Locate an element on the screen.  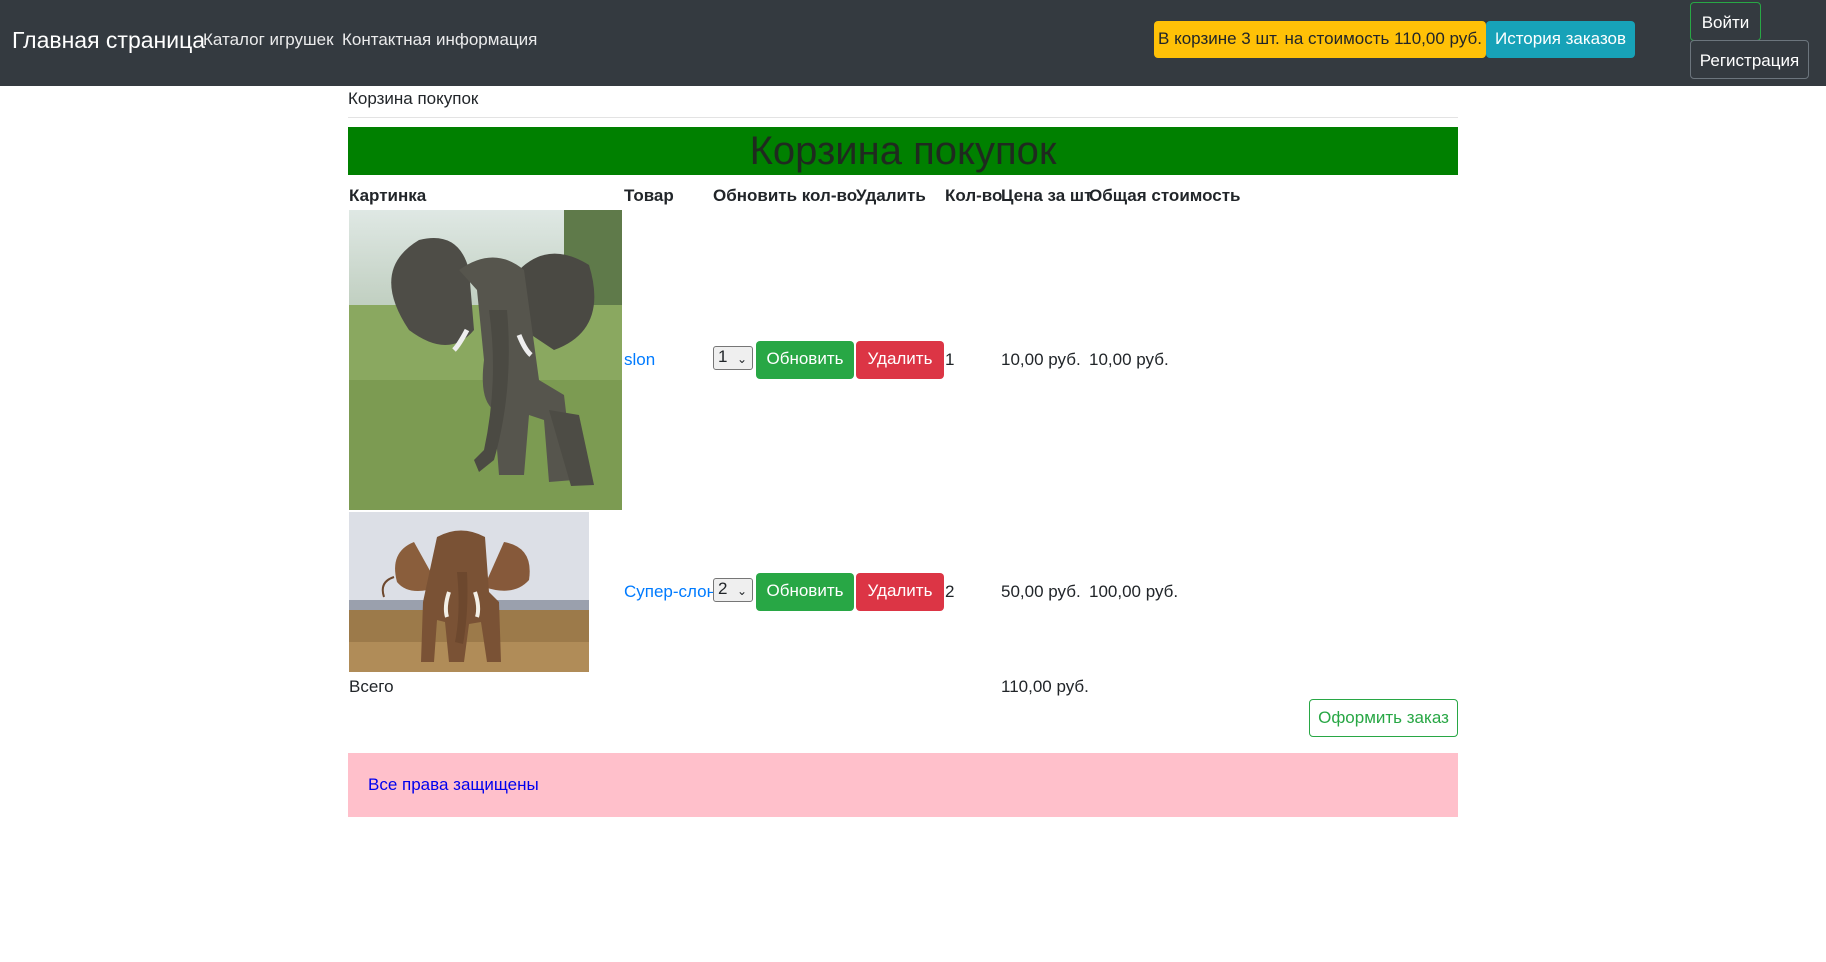
order-history-button: История заказов is located at coordinates (1560, 39).